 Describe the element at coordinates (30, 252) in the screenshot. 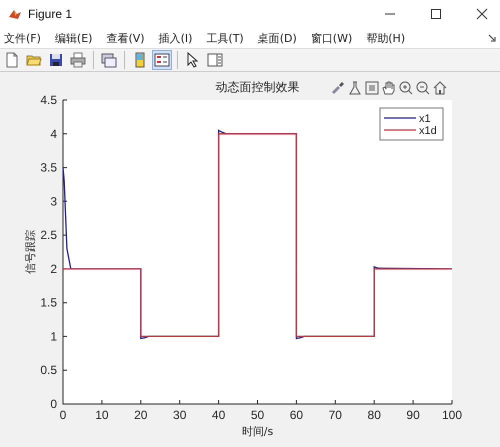

I see `y-axis-label: 信号跟踪` at that location.